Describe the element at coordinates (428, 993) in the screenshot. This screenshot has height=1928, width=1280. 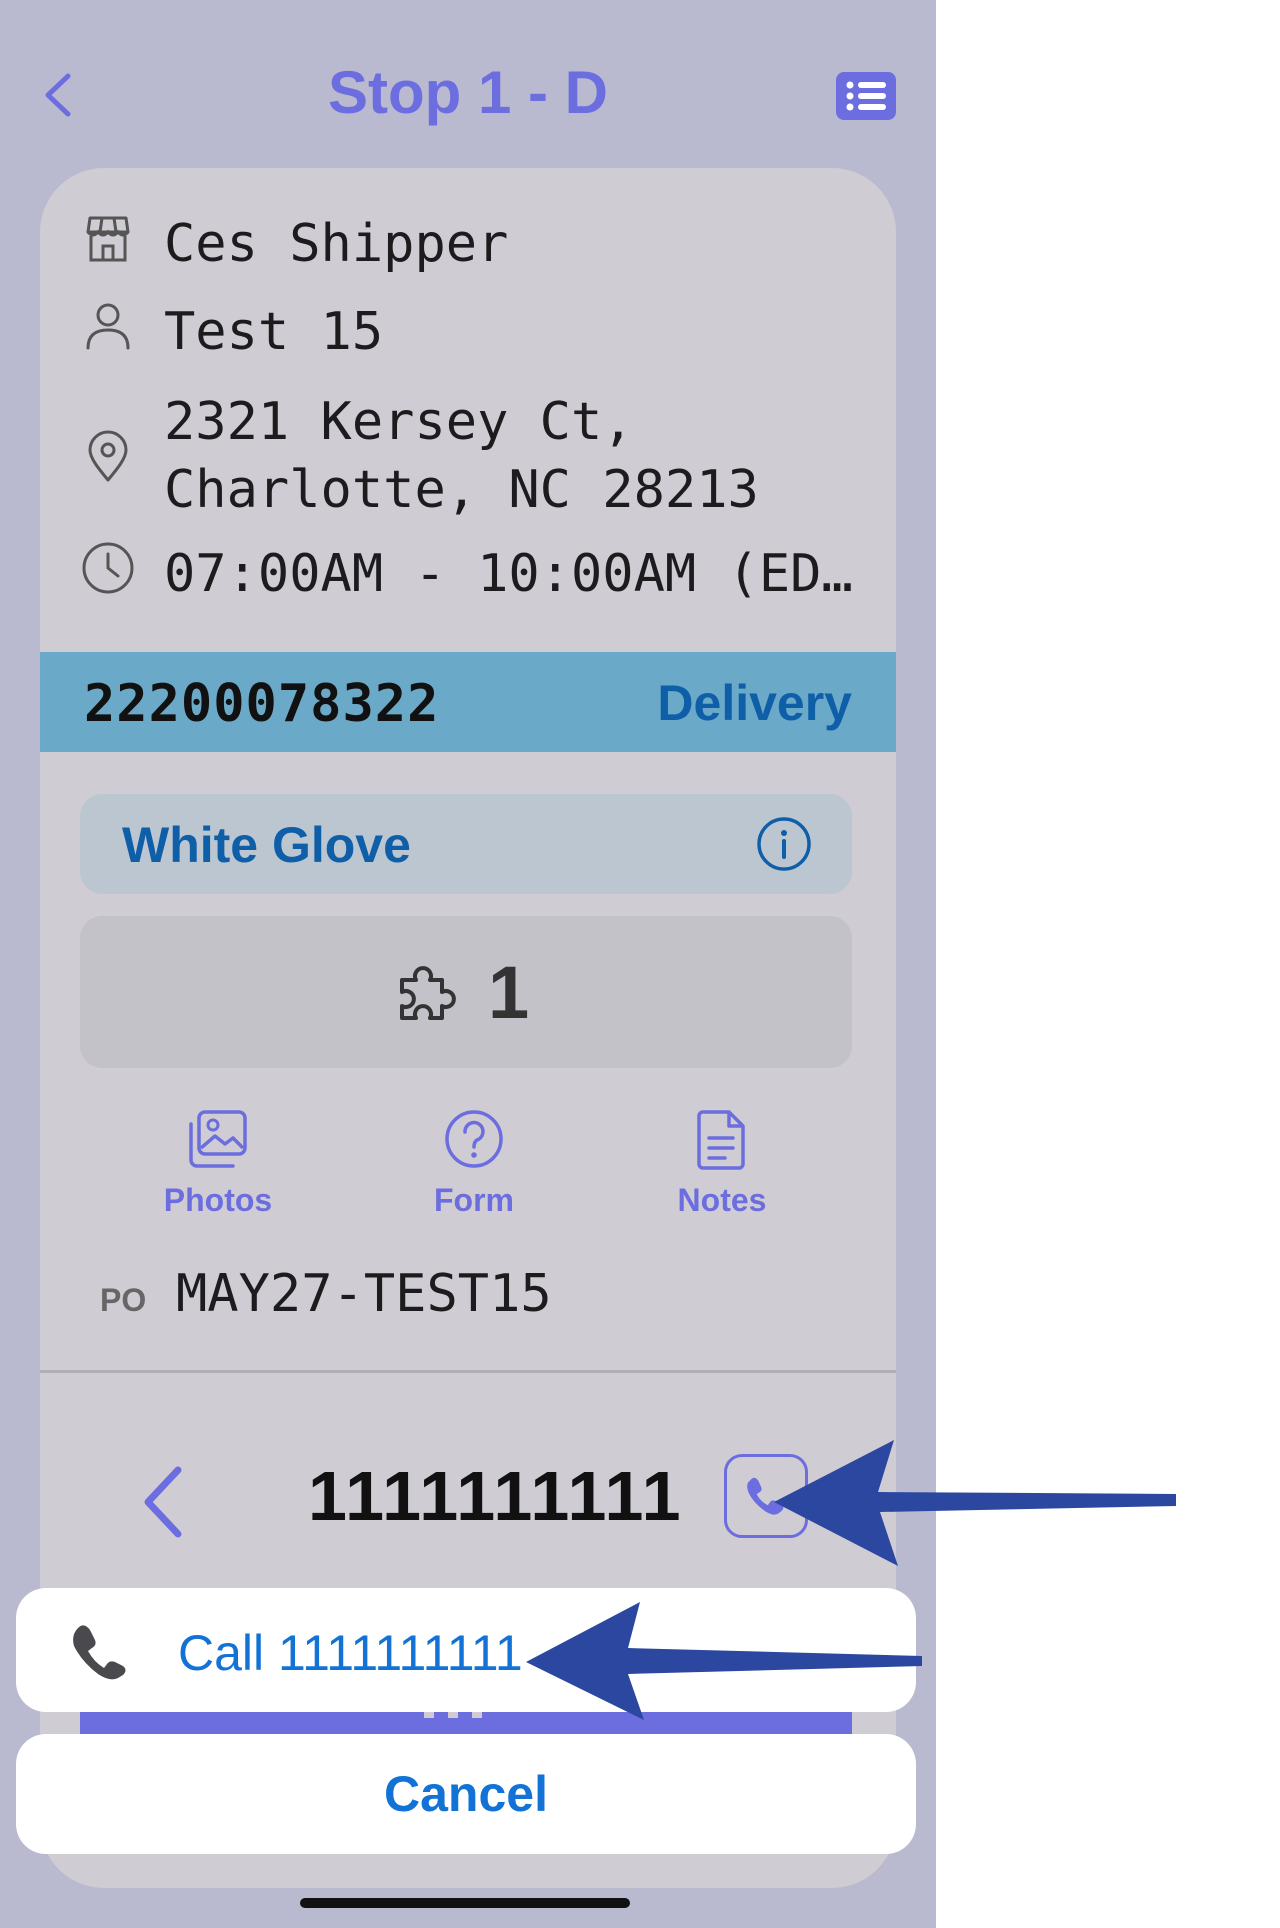
I see `puzzle-icon` at that location.